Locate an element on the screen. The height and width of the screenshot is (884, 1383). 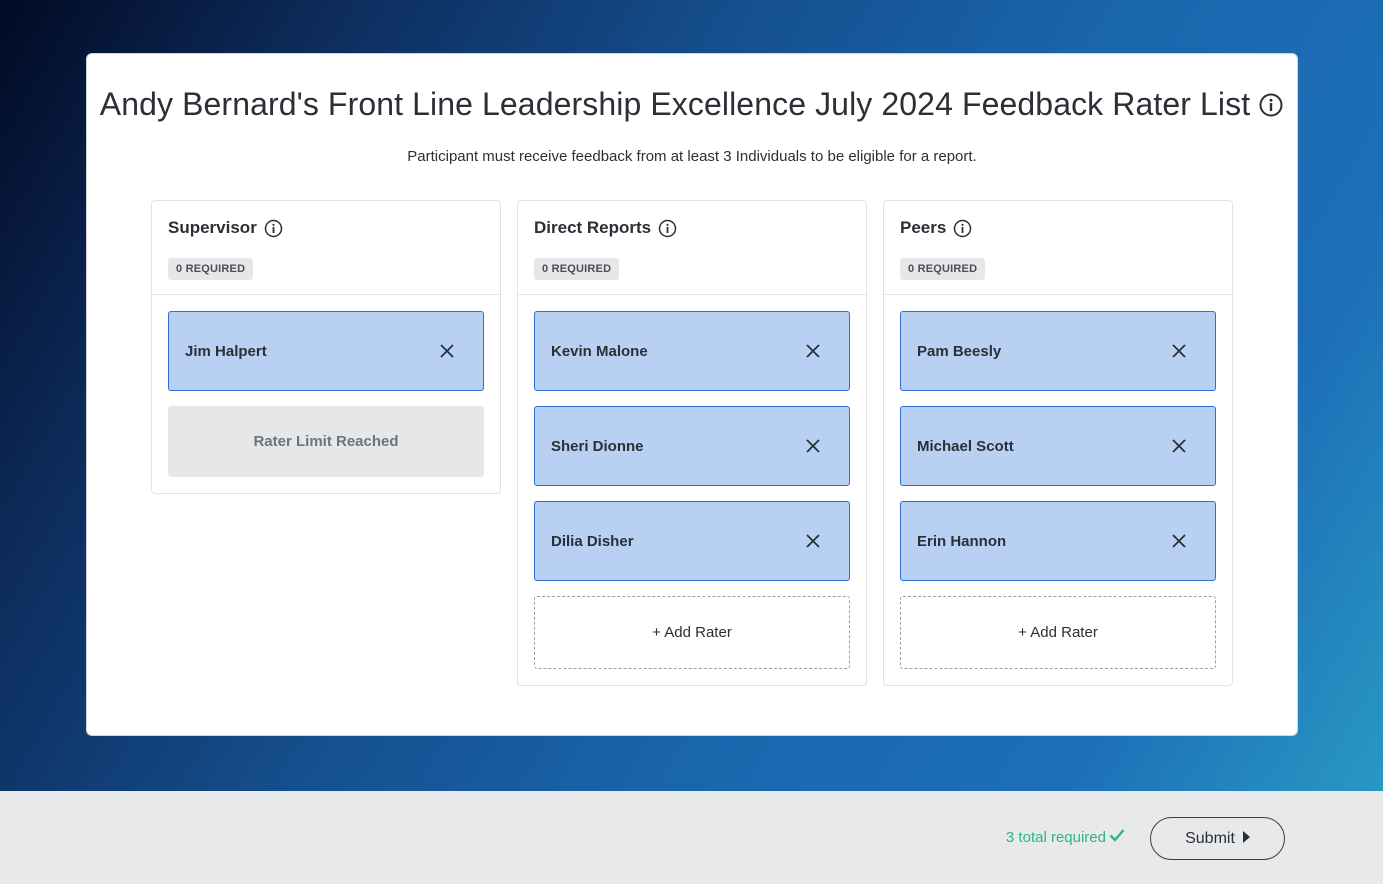
rater-name: Kevin Malone is located at coordinates (599, 351).